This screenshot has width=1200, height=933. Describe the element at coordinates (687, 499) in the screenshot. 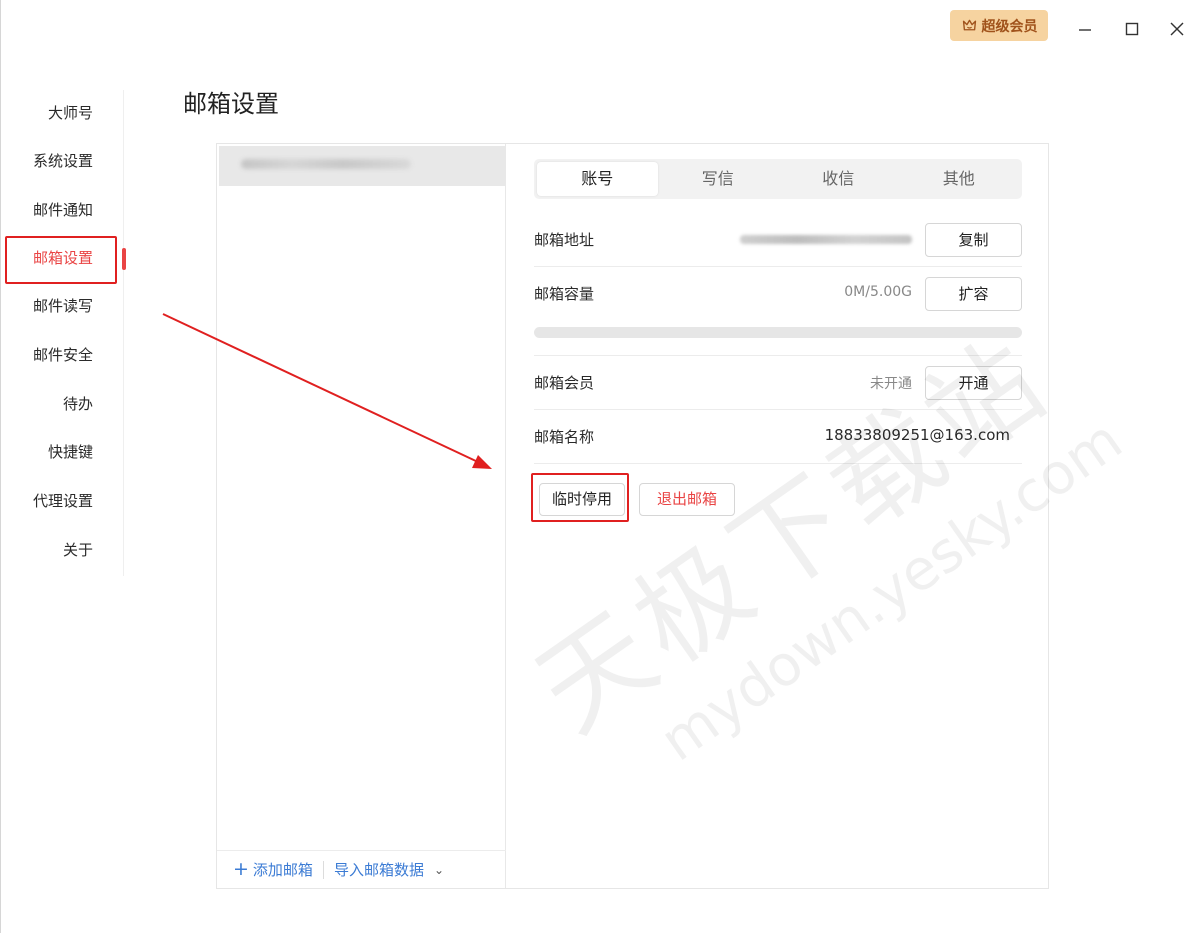

I see `sign-out-mailbox-button: 退出邮箱` at that location.